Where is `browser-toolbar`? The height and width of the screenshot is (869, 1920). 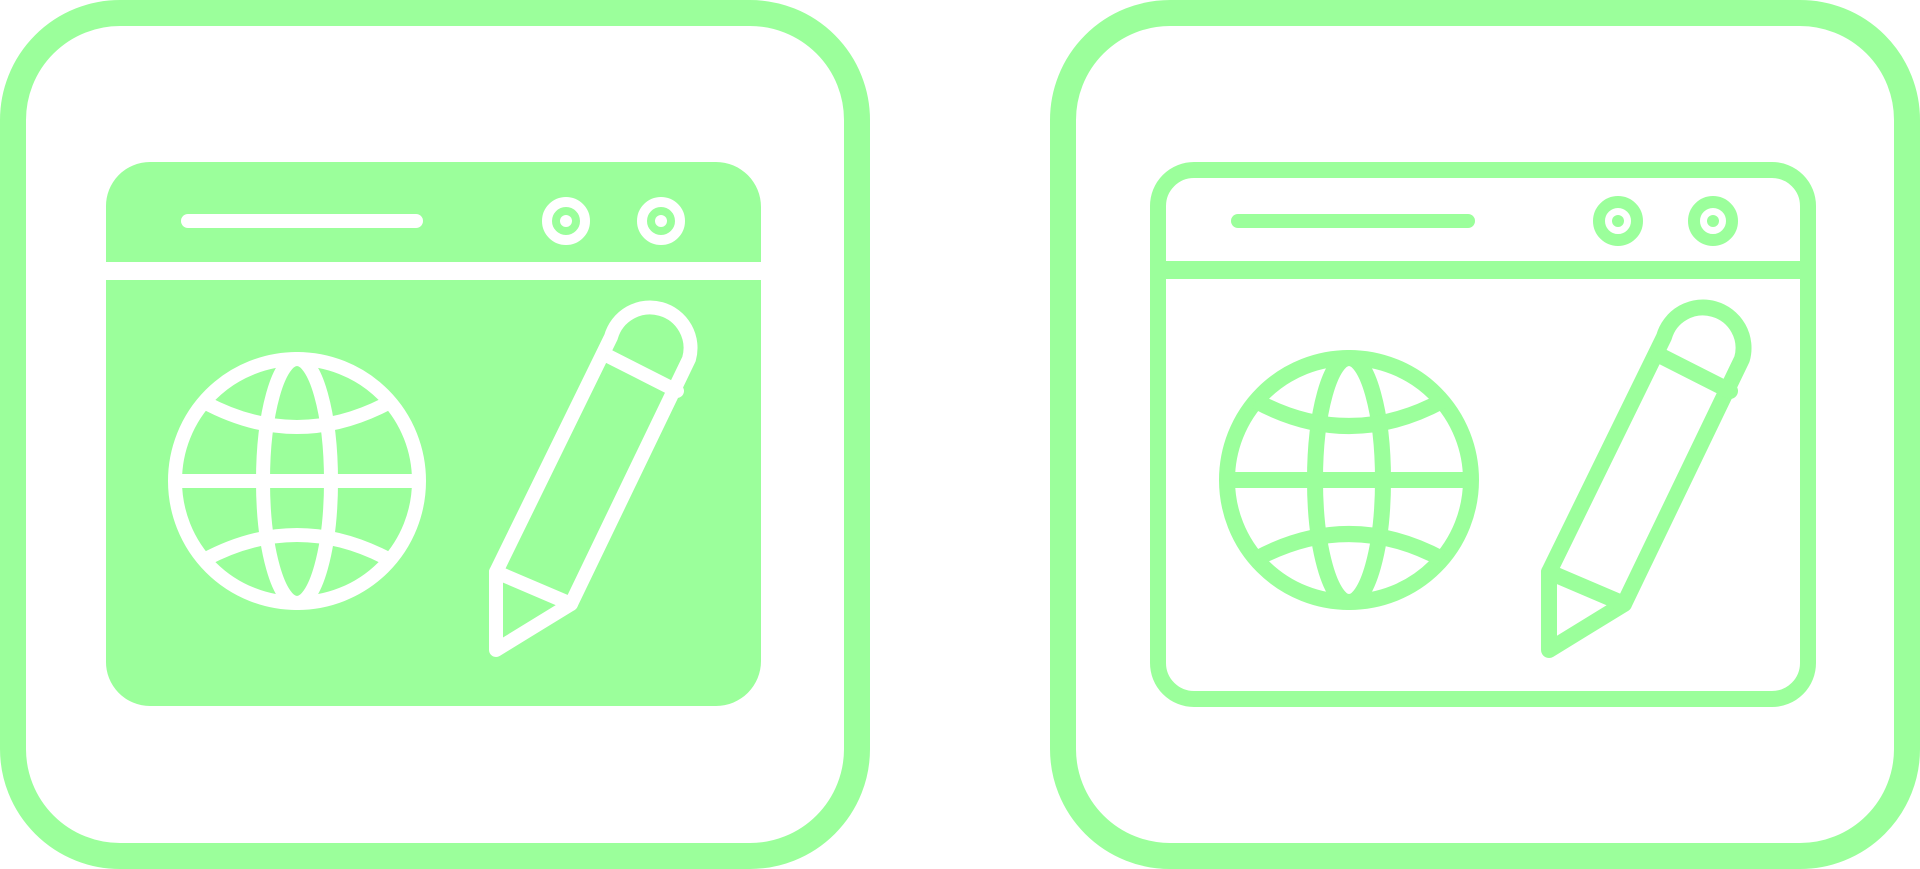 browser-toolbar is located at coordinates (433, 212).